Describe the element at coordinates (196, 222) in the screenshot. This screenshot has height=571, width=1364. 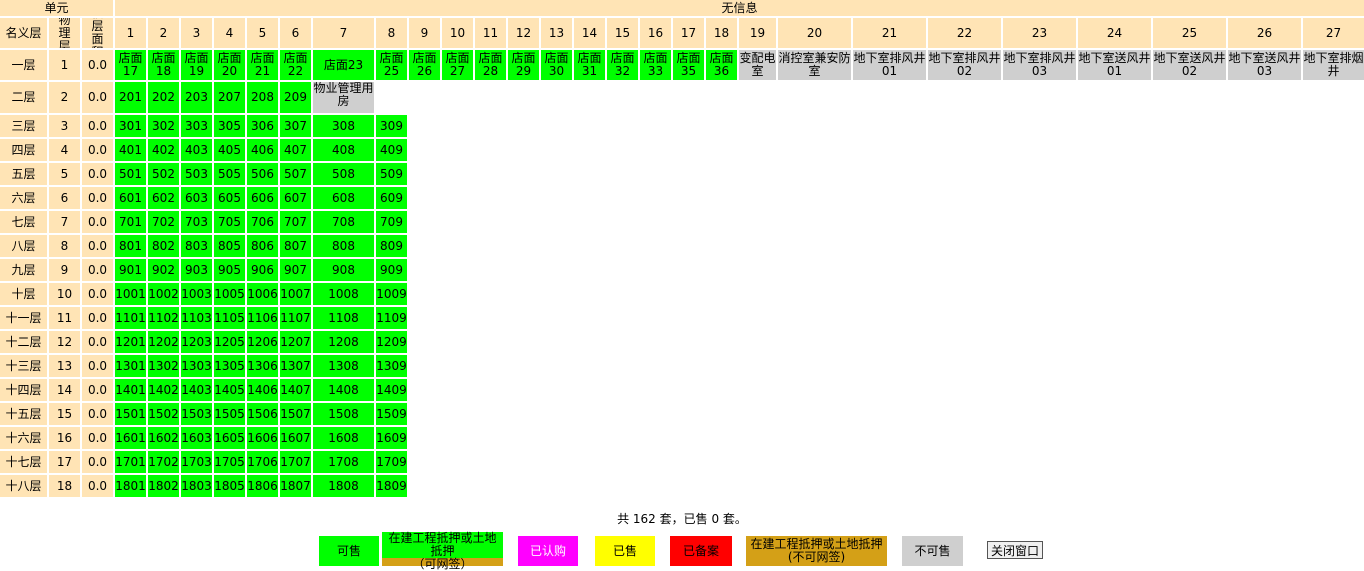
I see `unit-cell: 703` at that location.